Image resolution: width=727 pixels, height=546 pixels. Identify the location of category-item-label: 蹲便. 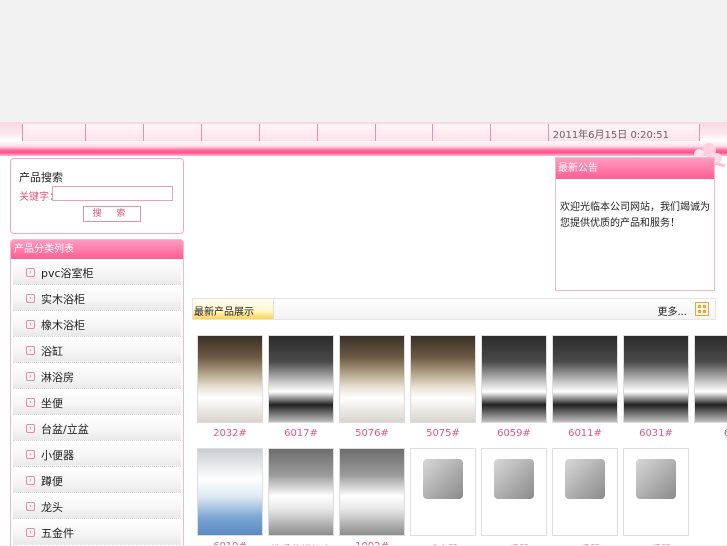
(52, 481).